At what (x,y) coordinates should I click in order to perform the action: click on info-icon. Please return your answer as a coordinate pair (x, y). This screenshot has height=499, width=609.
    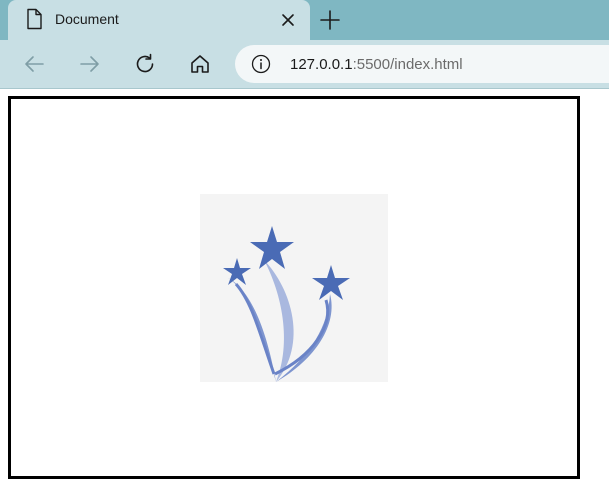
    Looking at the image, I should click on (261, 64).